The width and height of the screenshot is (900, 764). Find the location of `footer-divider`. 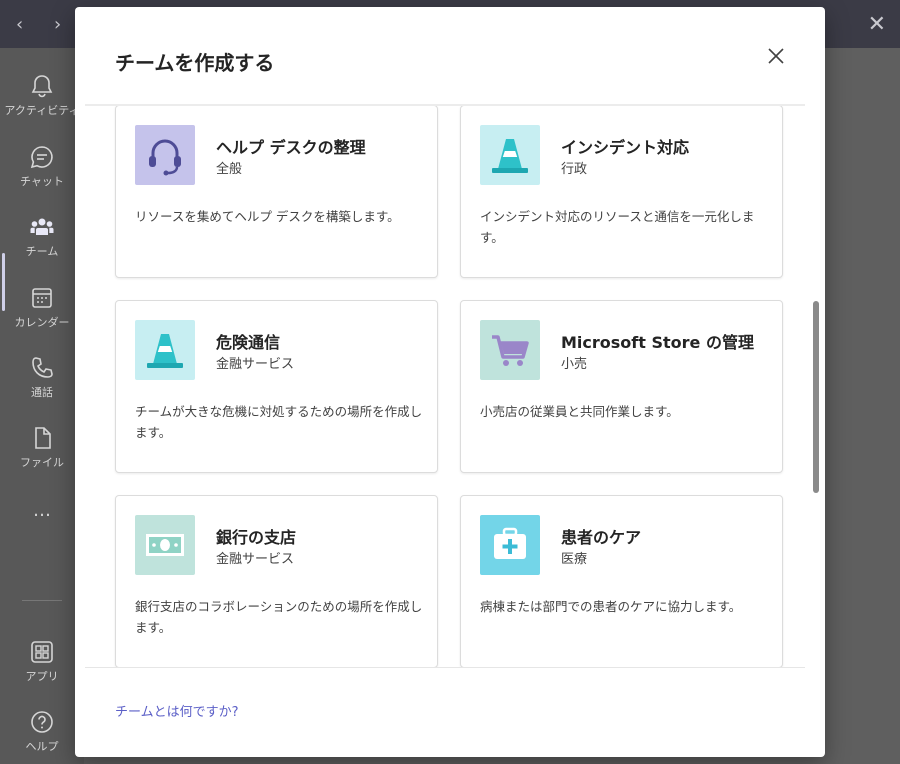

footer-divider is located at coordinates (445, 667).